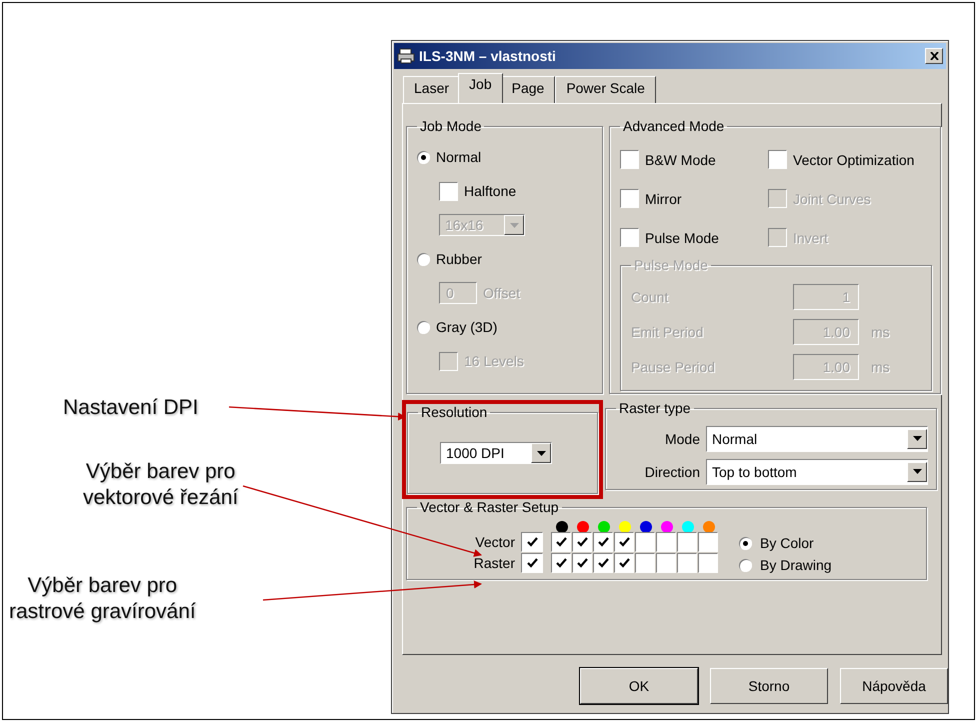 The image size is (977, 722). I want to click on option-label: Gray (3D), so click(467, 327).